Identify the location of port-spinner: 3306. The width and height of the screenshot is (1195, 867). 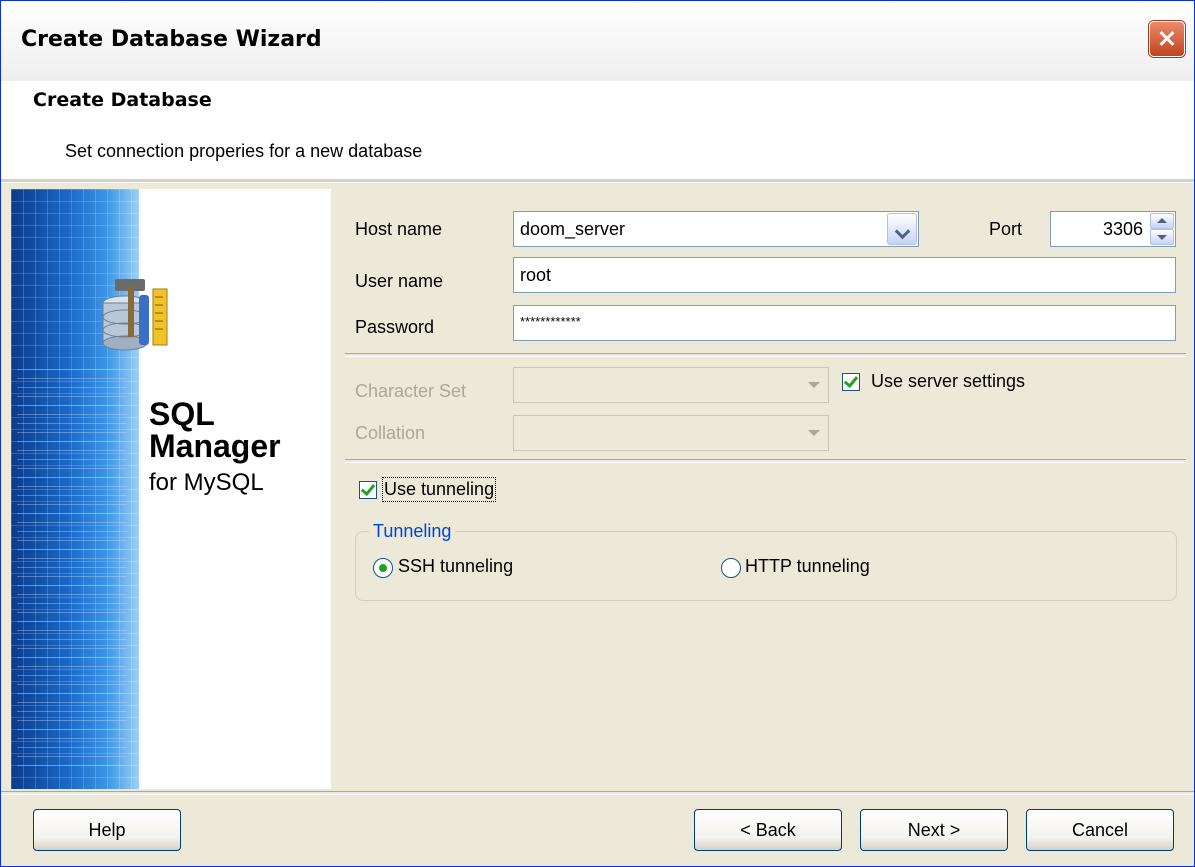
(1113, 229).